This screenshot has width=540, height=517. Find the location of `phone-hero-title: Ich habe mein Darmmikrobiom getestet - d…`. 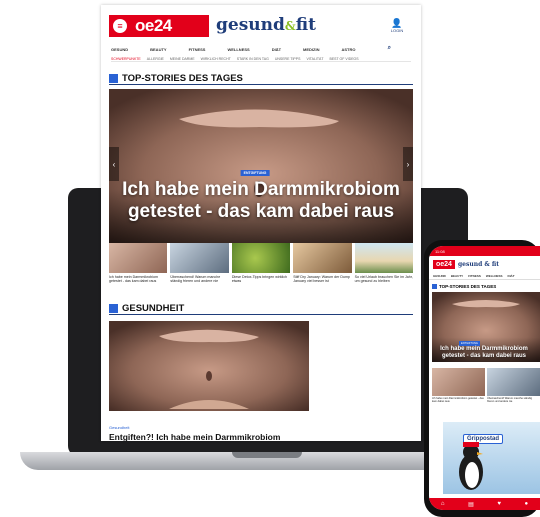

phone-hero-title: Ich habe mein Darmmikrobiom getestet - d… is located at coordinates (484, 353).